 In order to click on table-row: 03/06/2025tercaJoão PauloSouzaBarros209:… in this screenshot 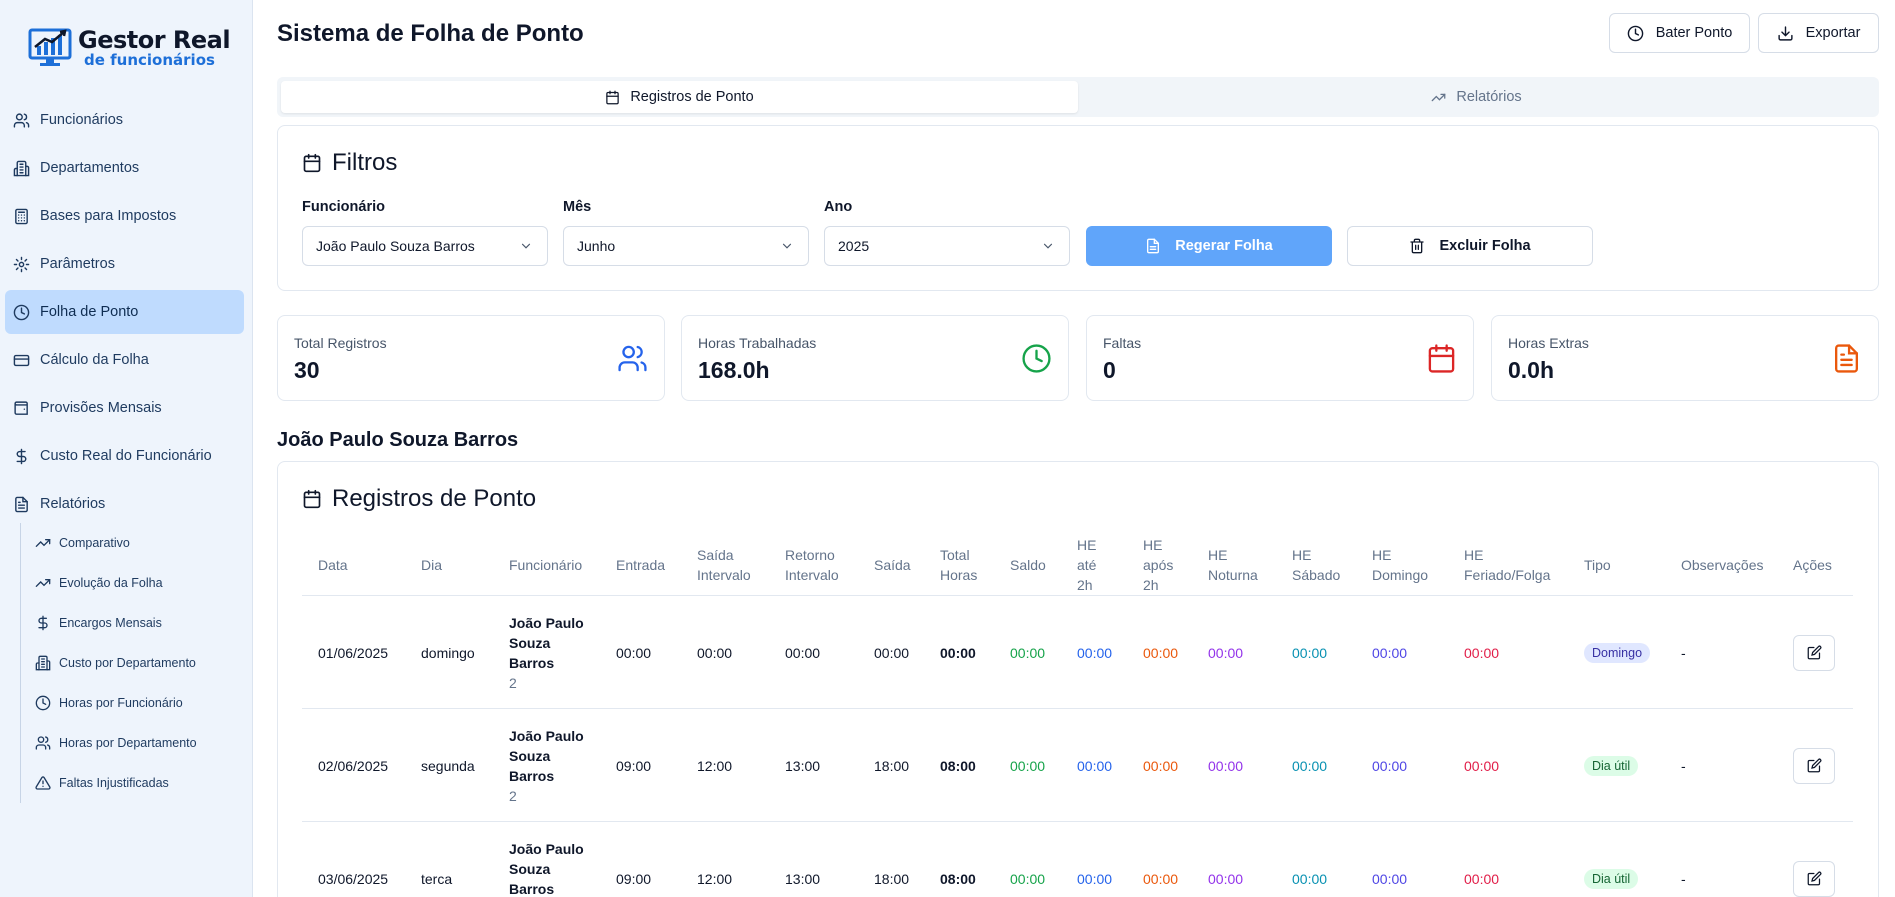, I will do `click(1077, 859)`.